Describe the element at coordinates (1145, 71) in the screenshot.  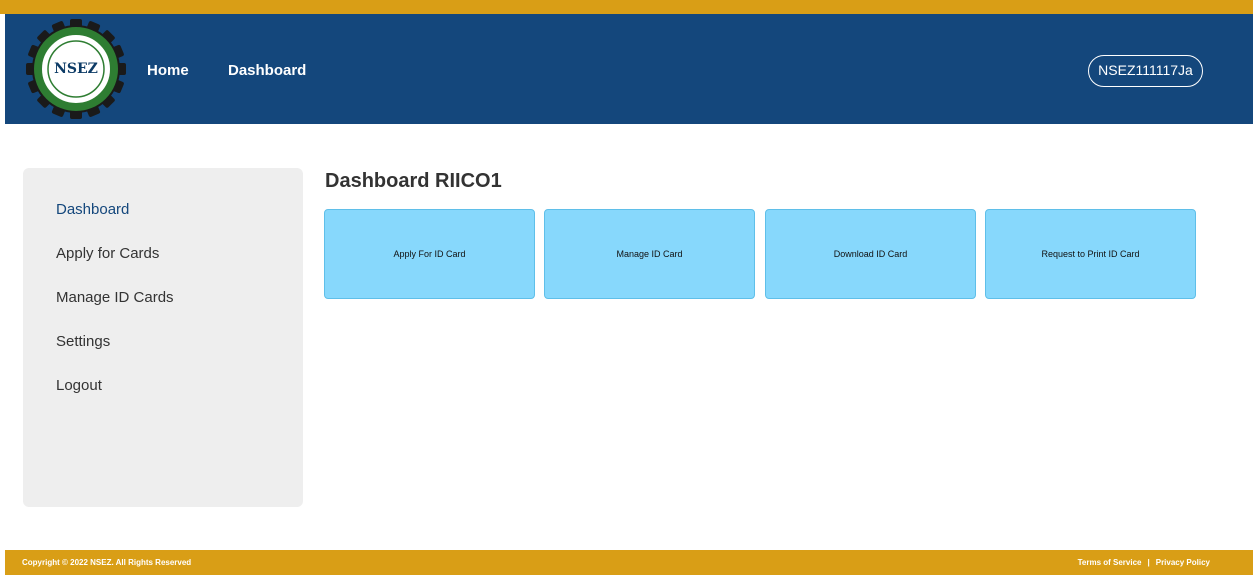
I see `user-id-badge: NSEZ111117Ja` at that location.